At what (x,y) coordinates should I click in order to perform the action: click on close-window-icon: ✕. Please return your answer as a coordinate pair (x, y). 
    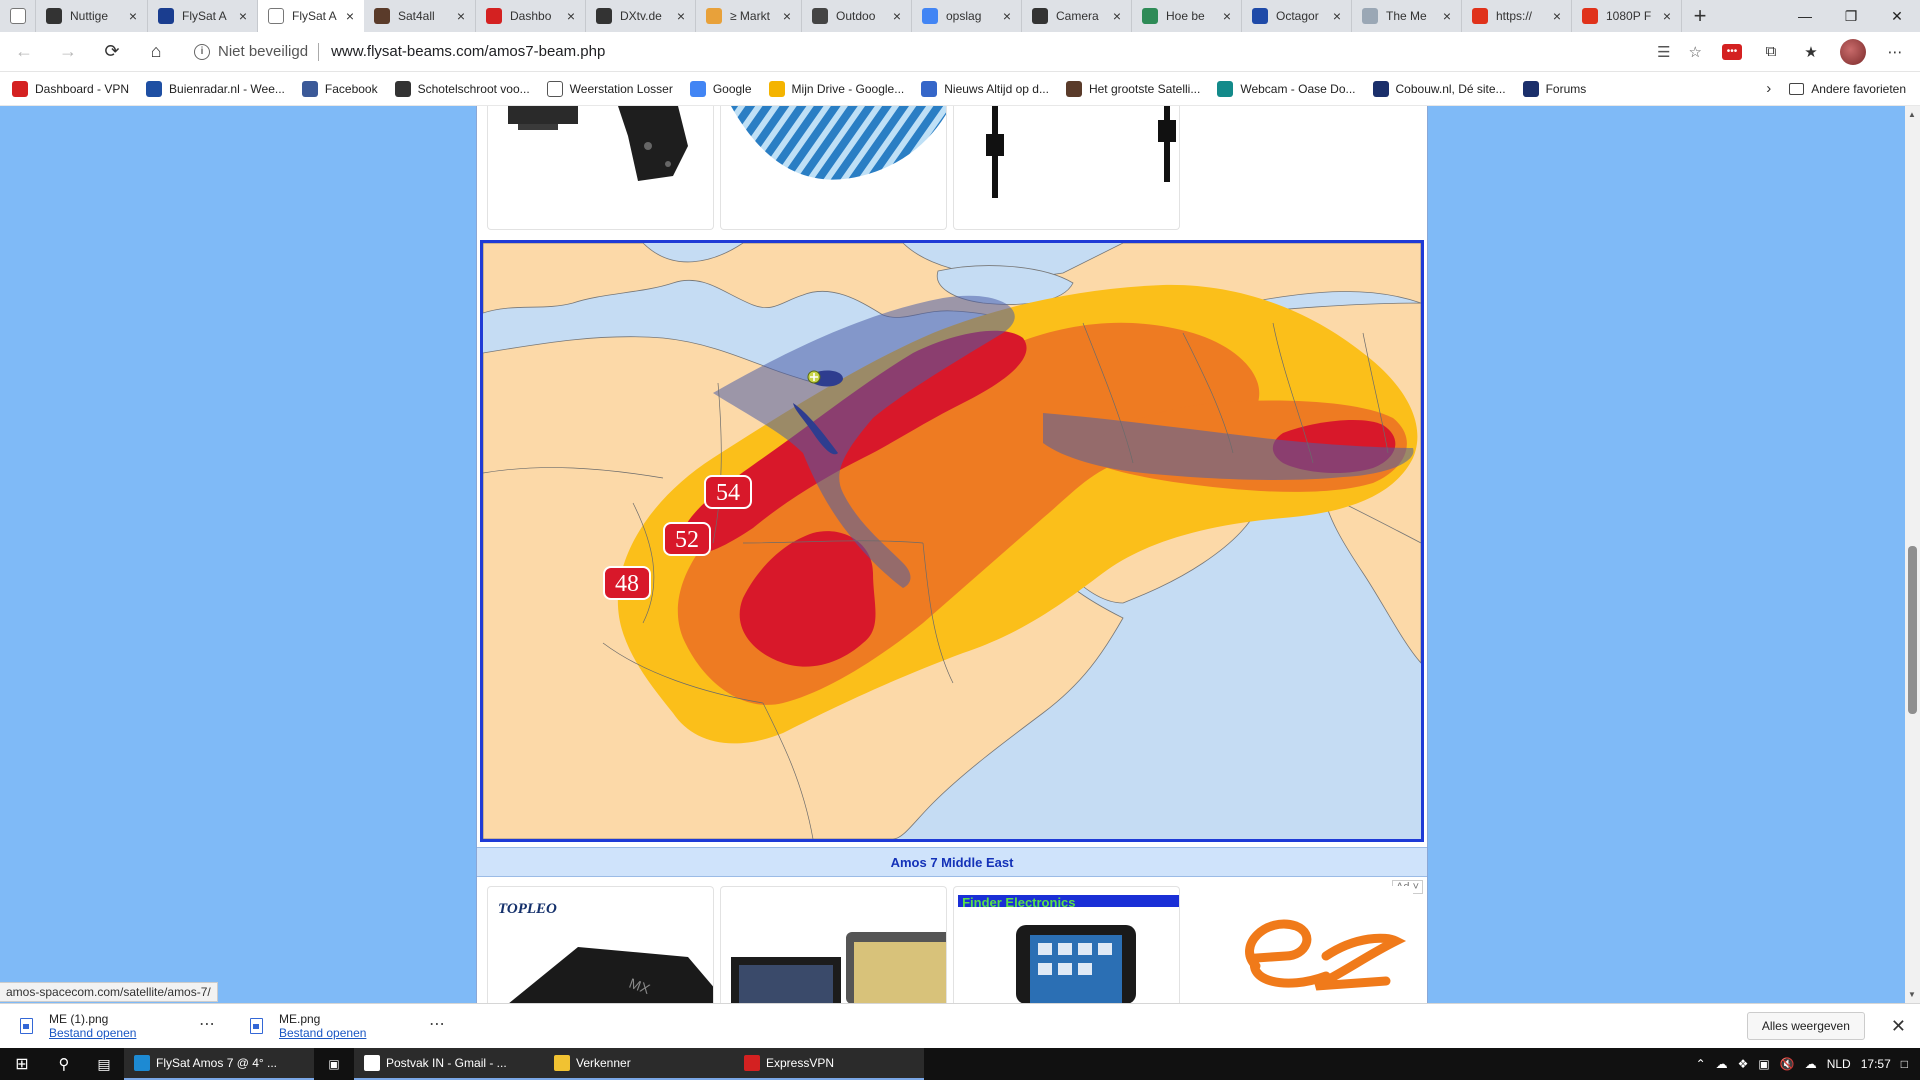
    Looking at the image, I should click on (1897, 16).